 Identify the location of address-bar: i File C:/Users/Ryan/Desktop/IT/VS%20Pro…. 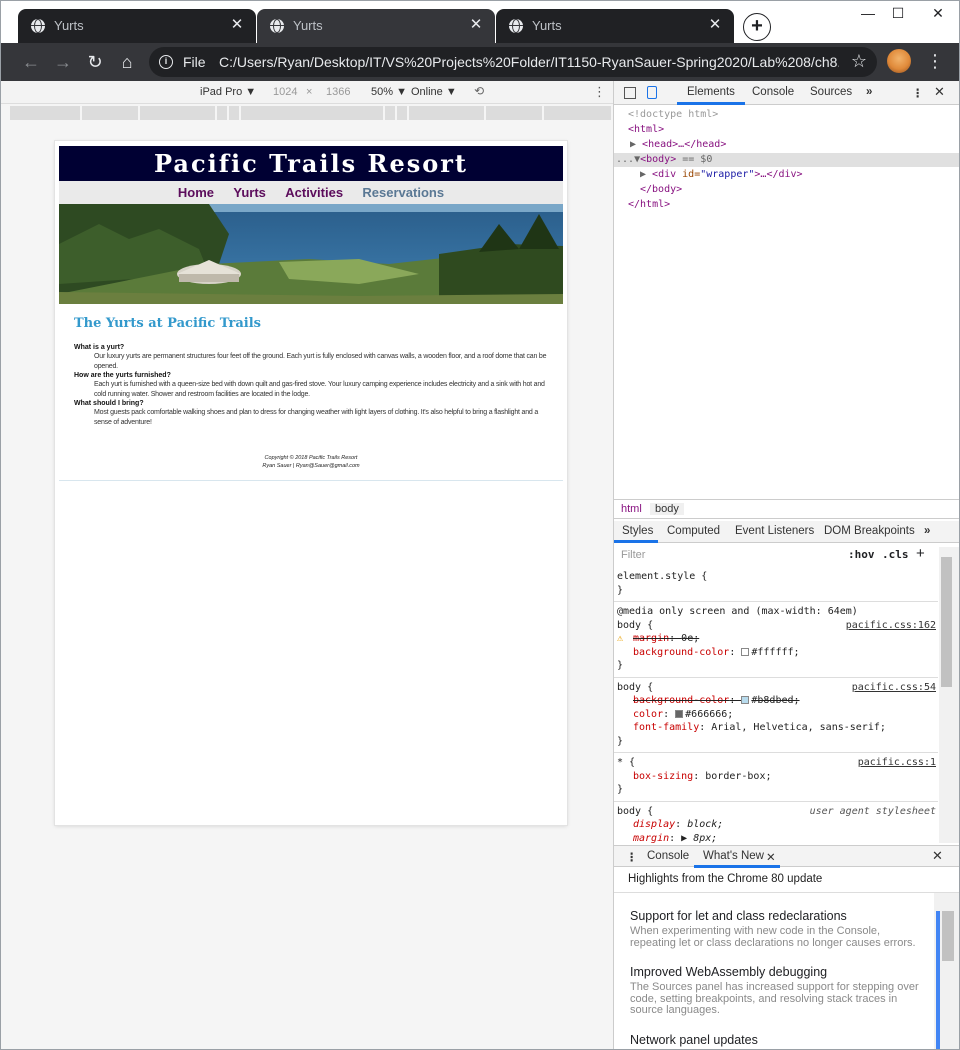
(513, 62).